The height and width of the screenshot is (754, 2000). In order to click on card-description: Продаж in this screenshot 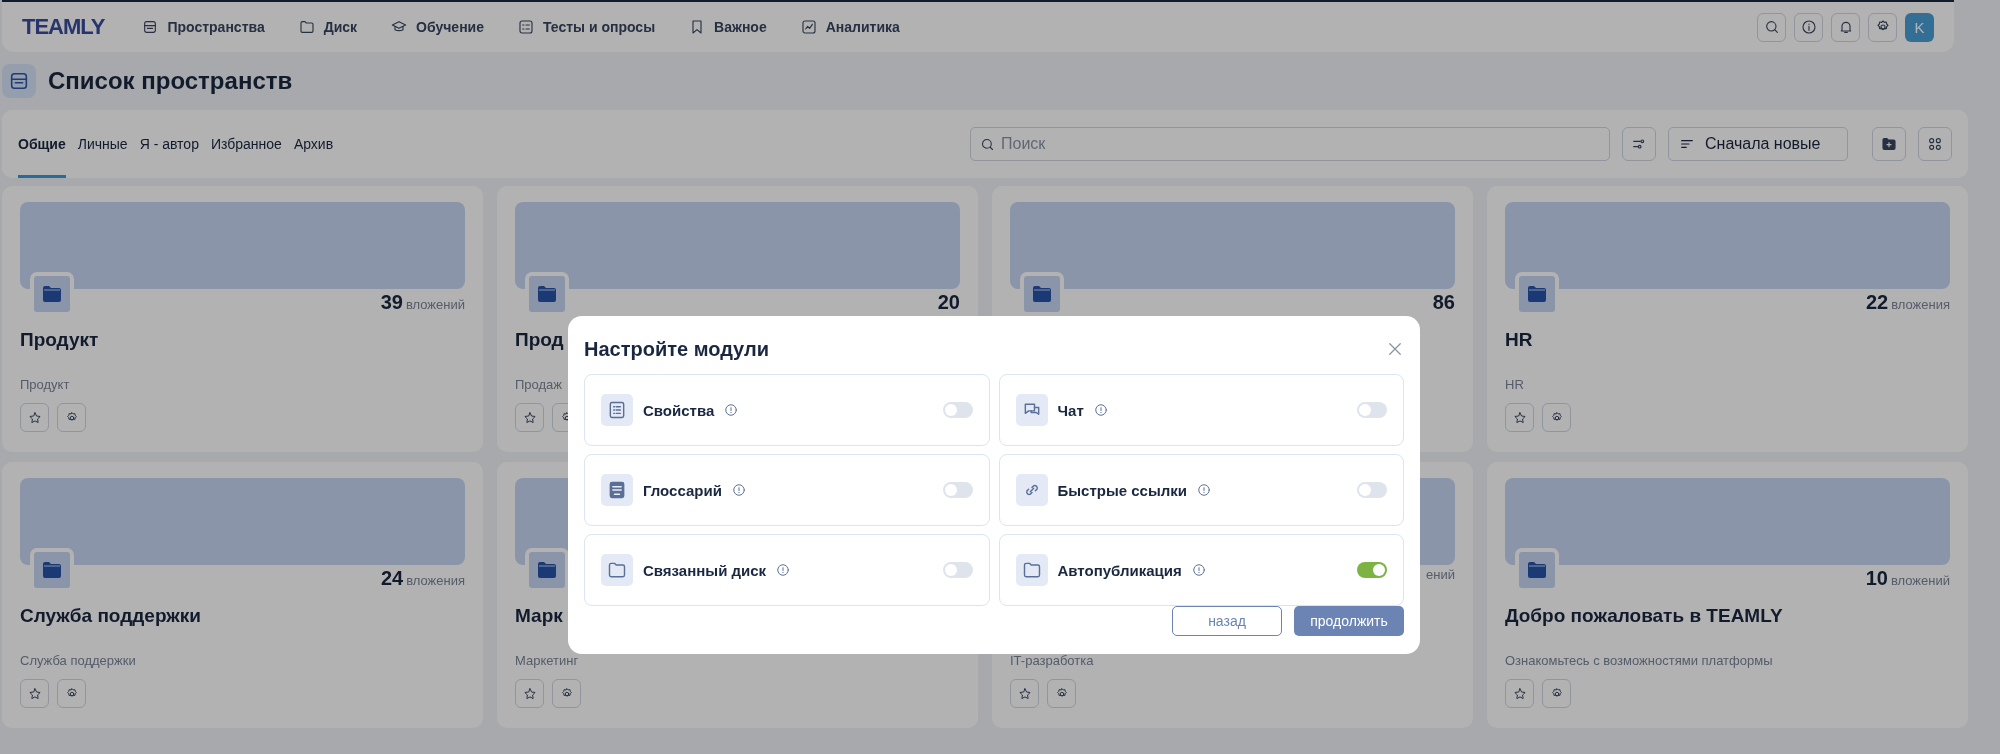, I will do `click(539, 384)`.